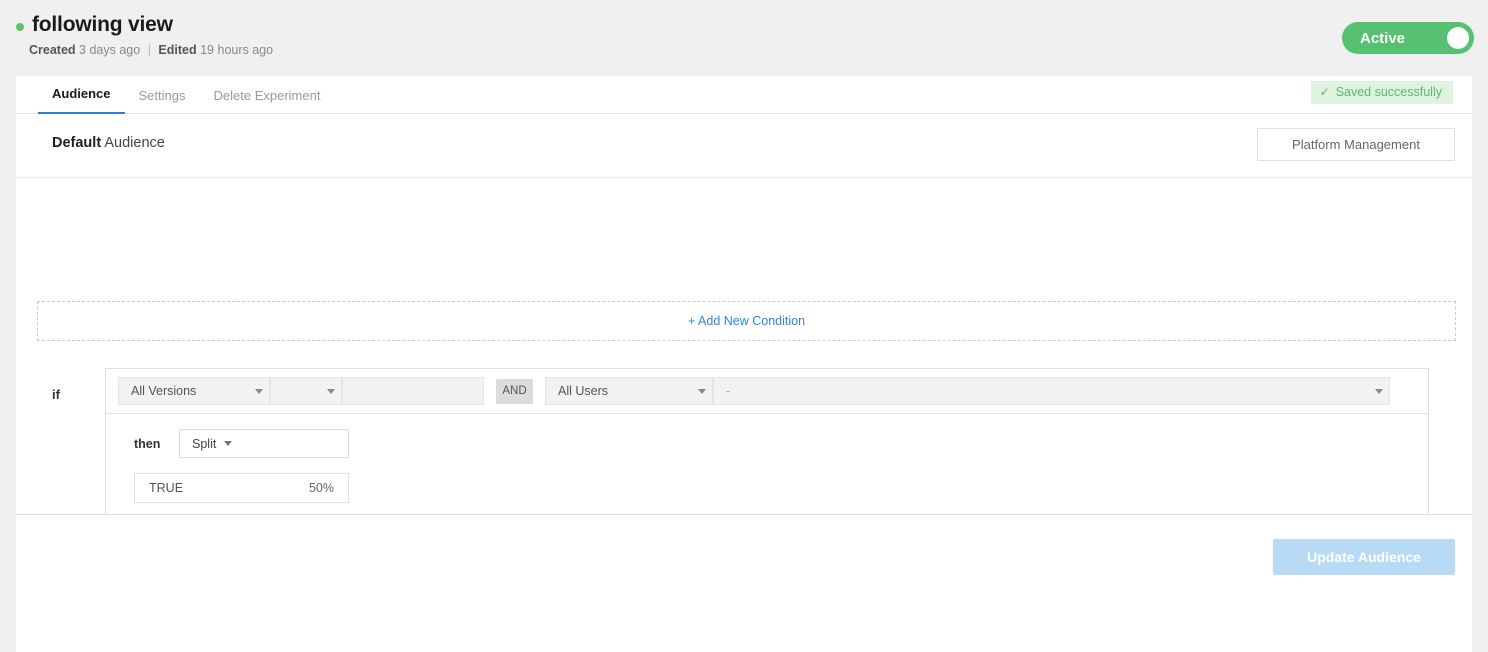 The width and height of the screenshot is (1488, 652). I want to click on condition-row: All Versions AND All Users -, so click(767, 391).